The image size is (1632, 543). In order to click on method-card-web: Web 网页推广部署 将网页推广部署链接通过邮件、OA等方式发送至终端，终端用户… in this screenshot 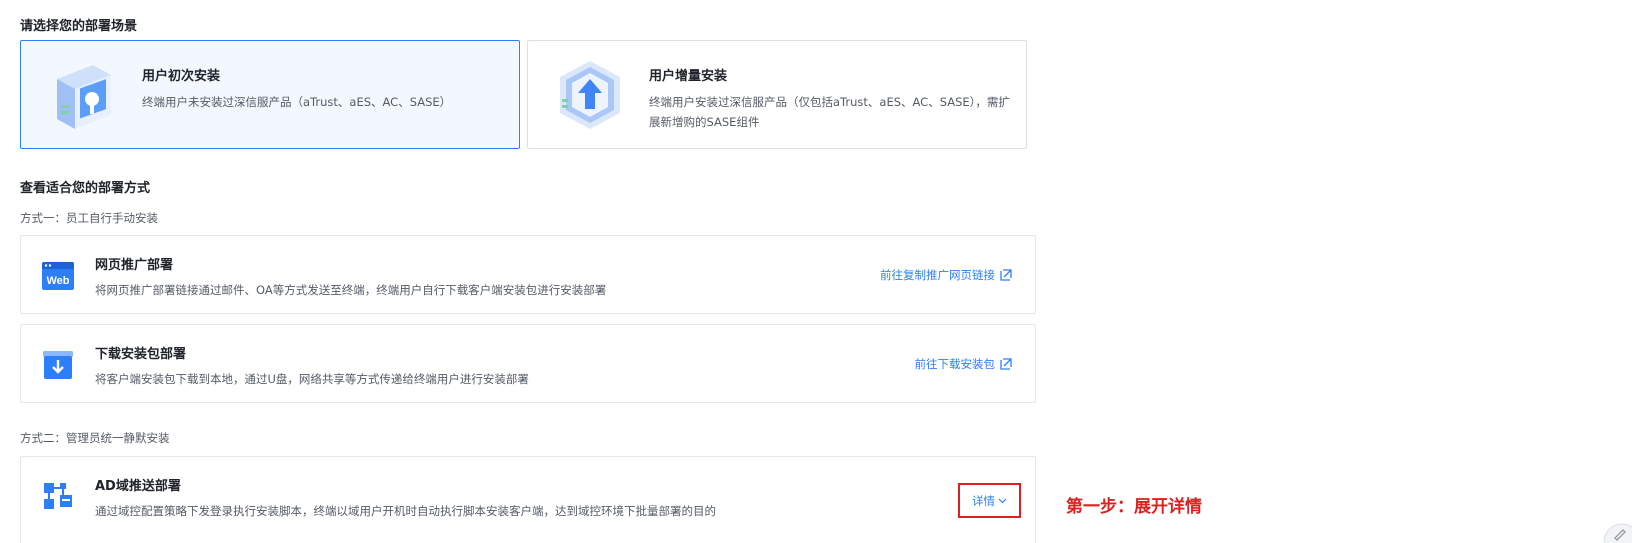, I will do `click(528, 274)`.